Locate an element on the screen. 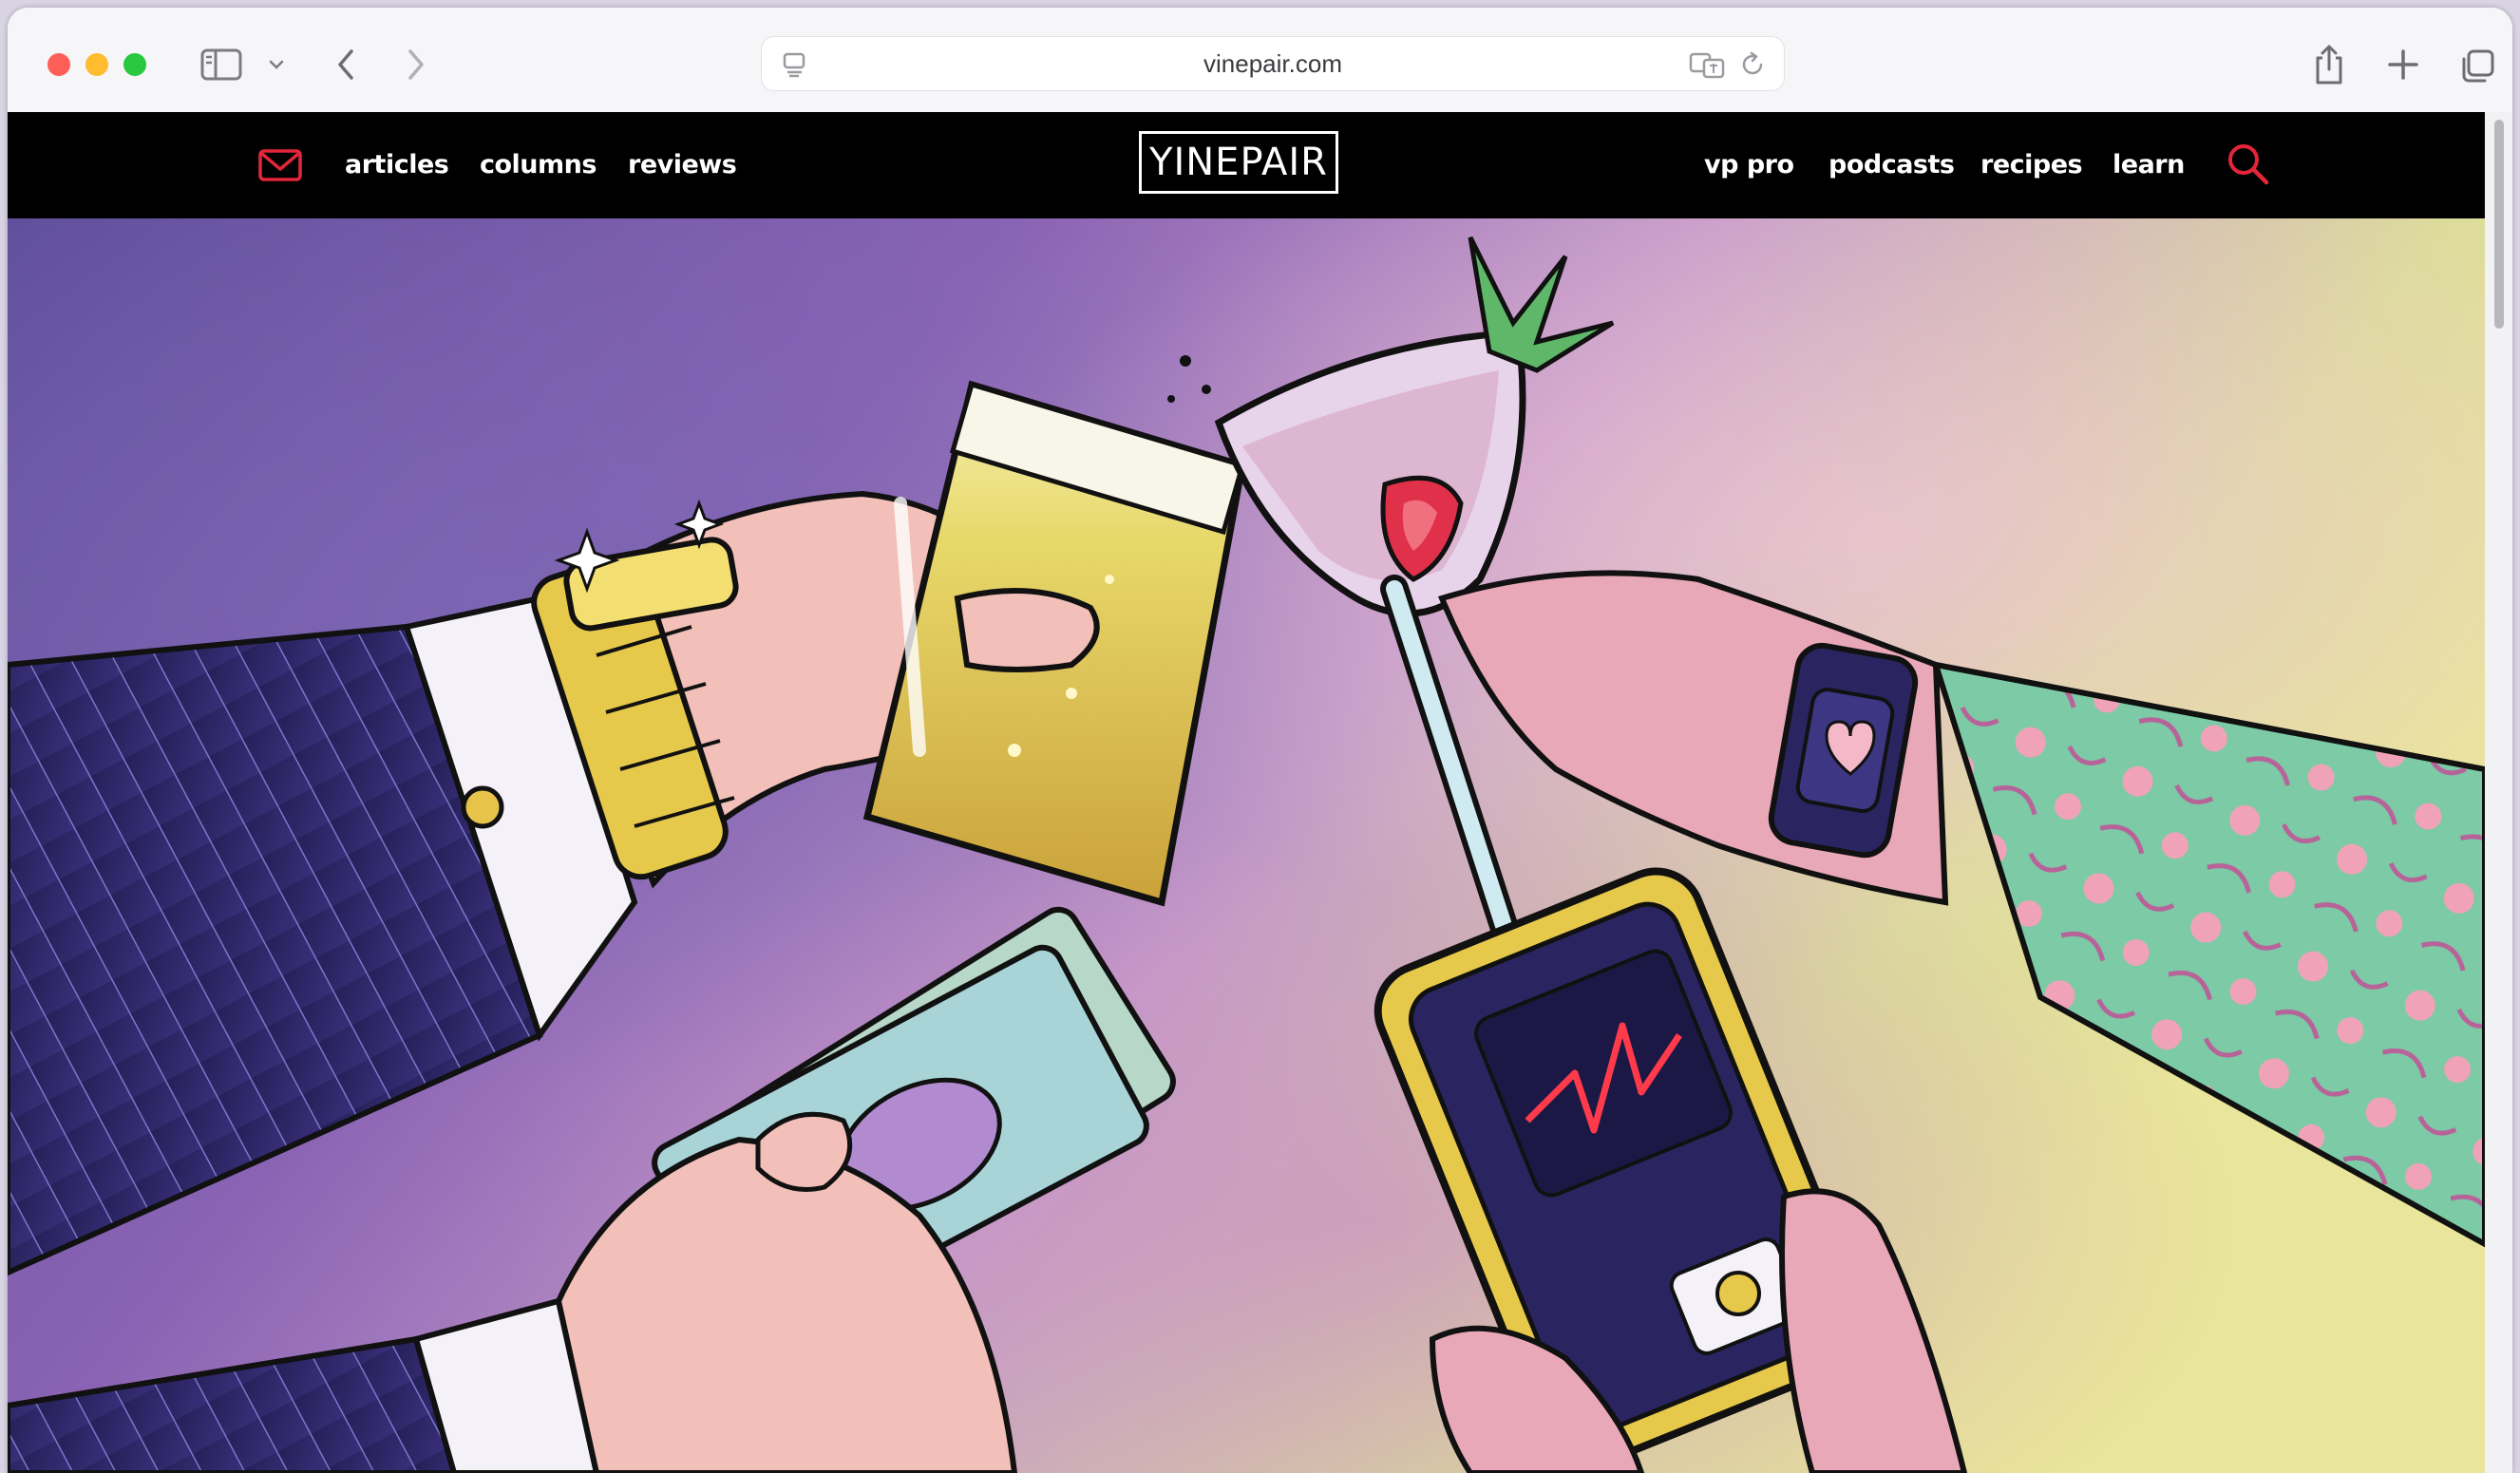 The width and height of the screenshot is (2520, 1473). share-icon is located at coordinates (2329, 65).